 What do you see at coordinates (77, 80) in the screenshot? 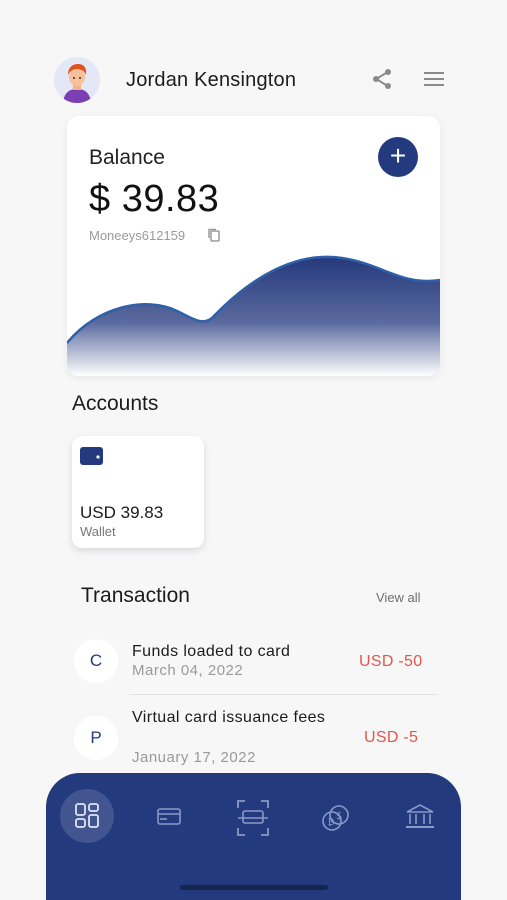
I see `user-avatar` at bounding box center [77, 80].